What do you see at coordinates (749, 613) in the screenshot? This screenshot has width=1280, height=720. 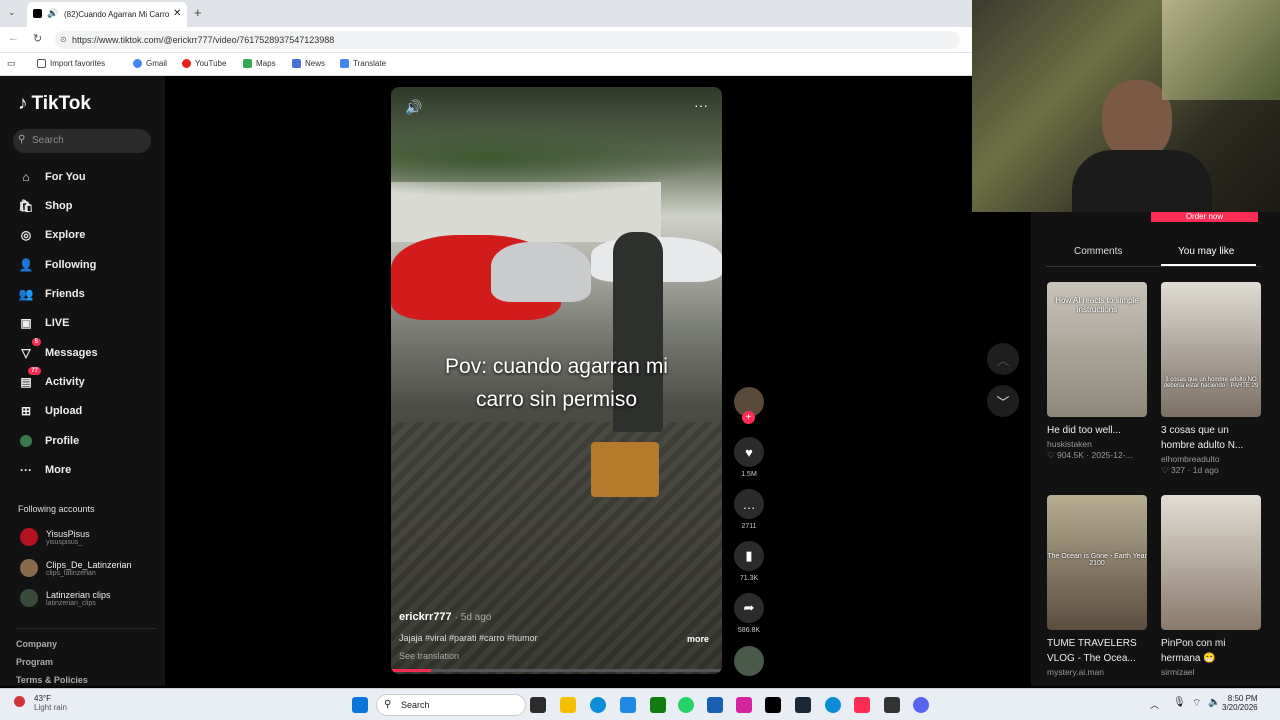 I see `share-button: ➦ 586.8K` at bounding box center [749, 613].